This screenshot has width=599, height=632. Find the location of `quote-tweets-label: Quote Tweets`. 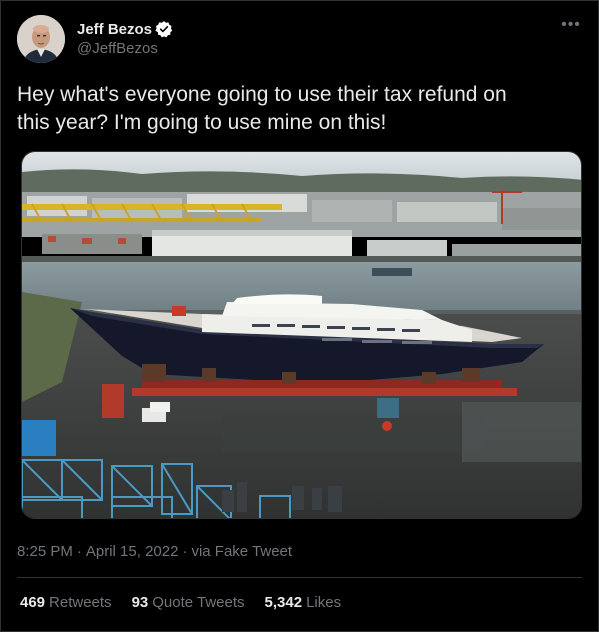

quote-tweets-label: Quote Tweets is located at coordinates (198, 602).